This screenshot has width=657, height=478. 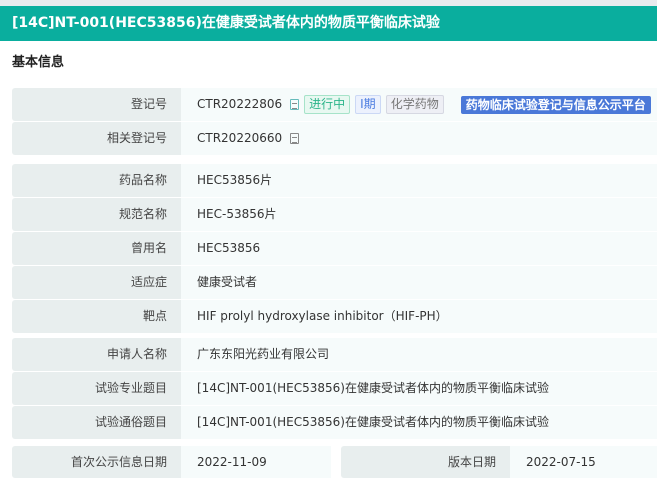 I want to click on field-label: 版本日期, so click(x=425, y=462).